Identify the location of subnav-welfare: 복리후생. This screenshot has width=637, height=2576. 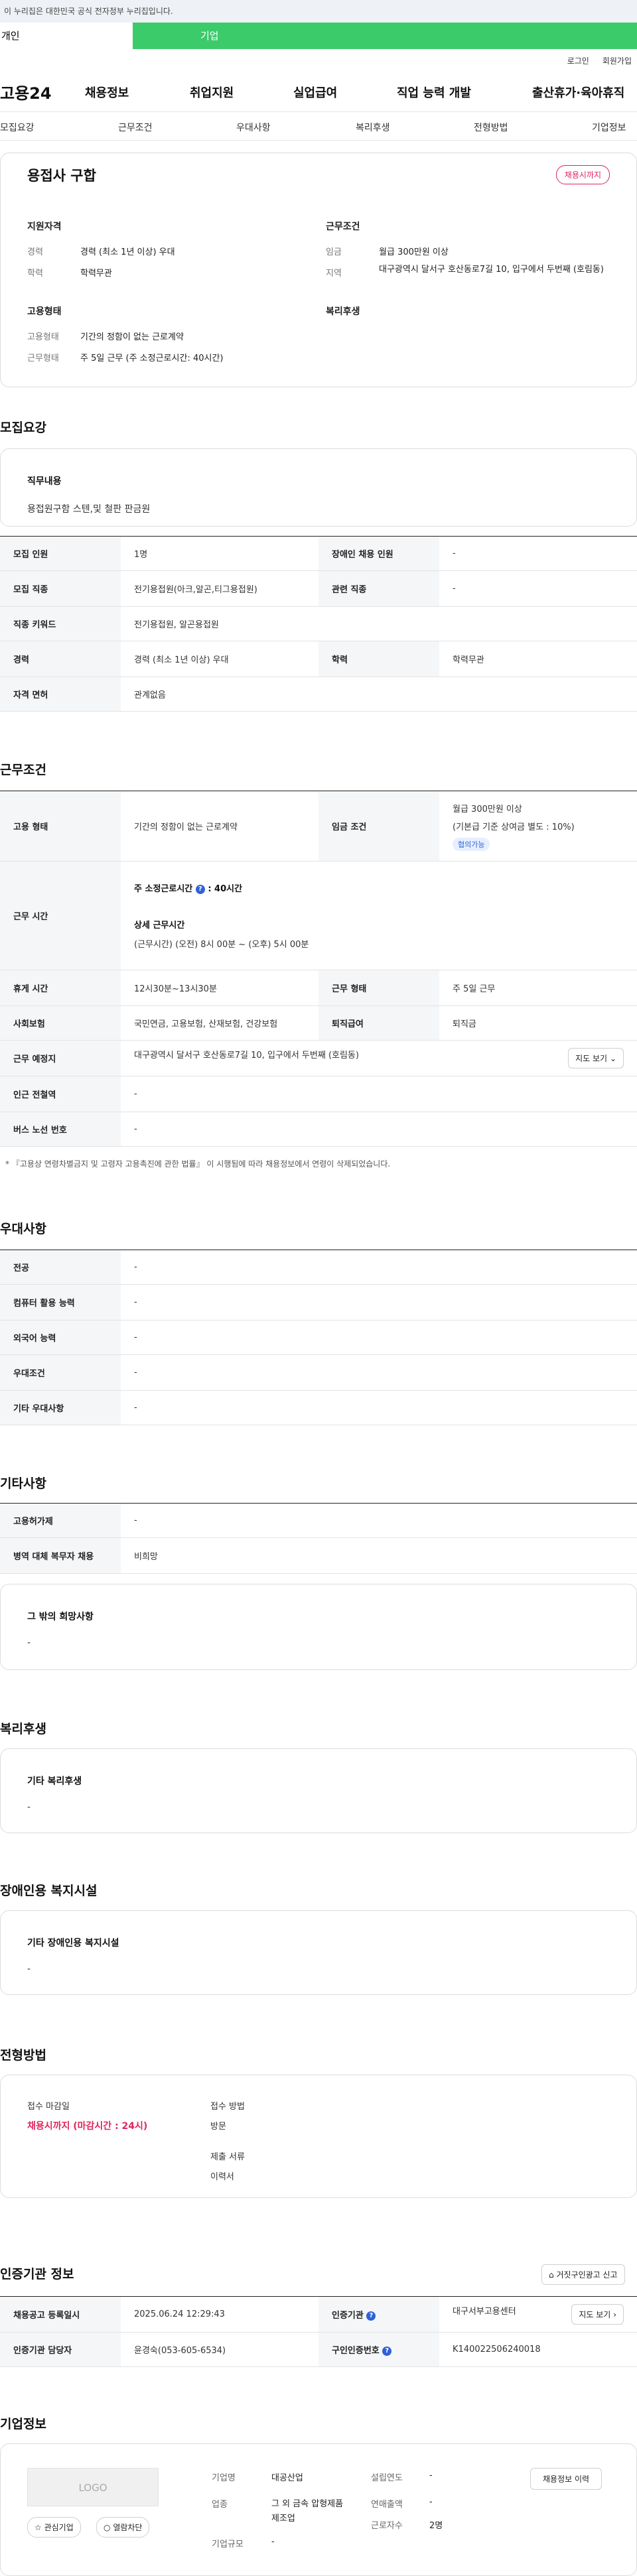
(373, 128).